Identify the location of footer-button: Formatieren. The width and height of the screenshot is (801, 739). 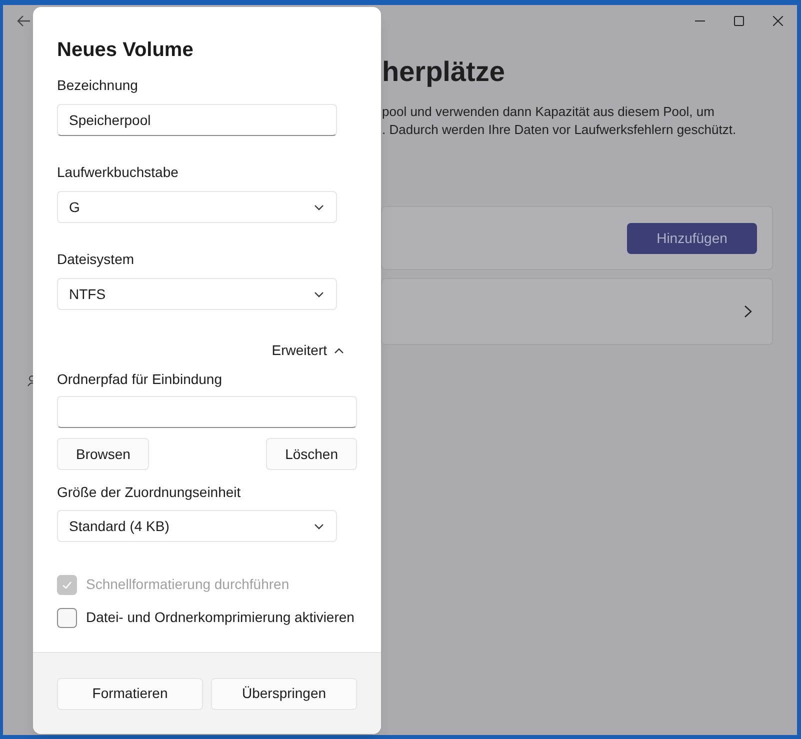
(130, 694).